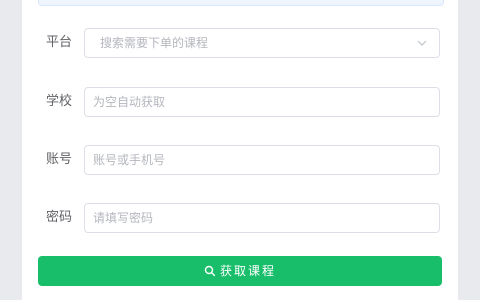  Describe the element at coordinates (129, 102) in the screenshot. I see `school-input-placeholder: 为空自动获取` at that location.